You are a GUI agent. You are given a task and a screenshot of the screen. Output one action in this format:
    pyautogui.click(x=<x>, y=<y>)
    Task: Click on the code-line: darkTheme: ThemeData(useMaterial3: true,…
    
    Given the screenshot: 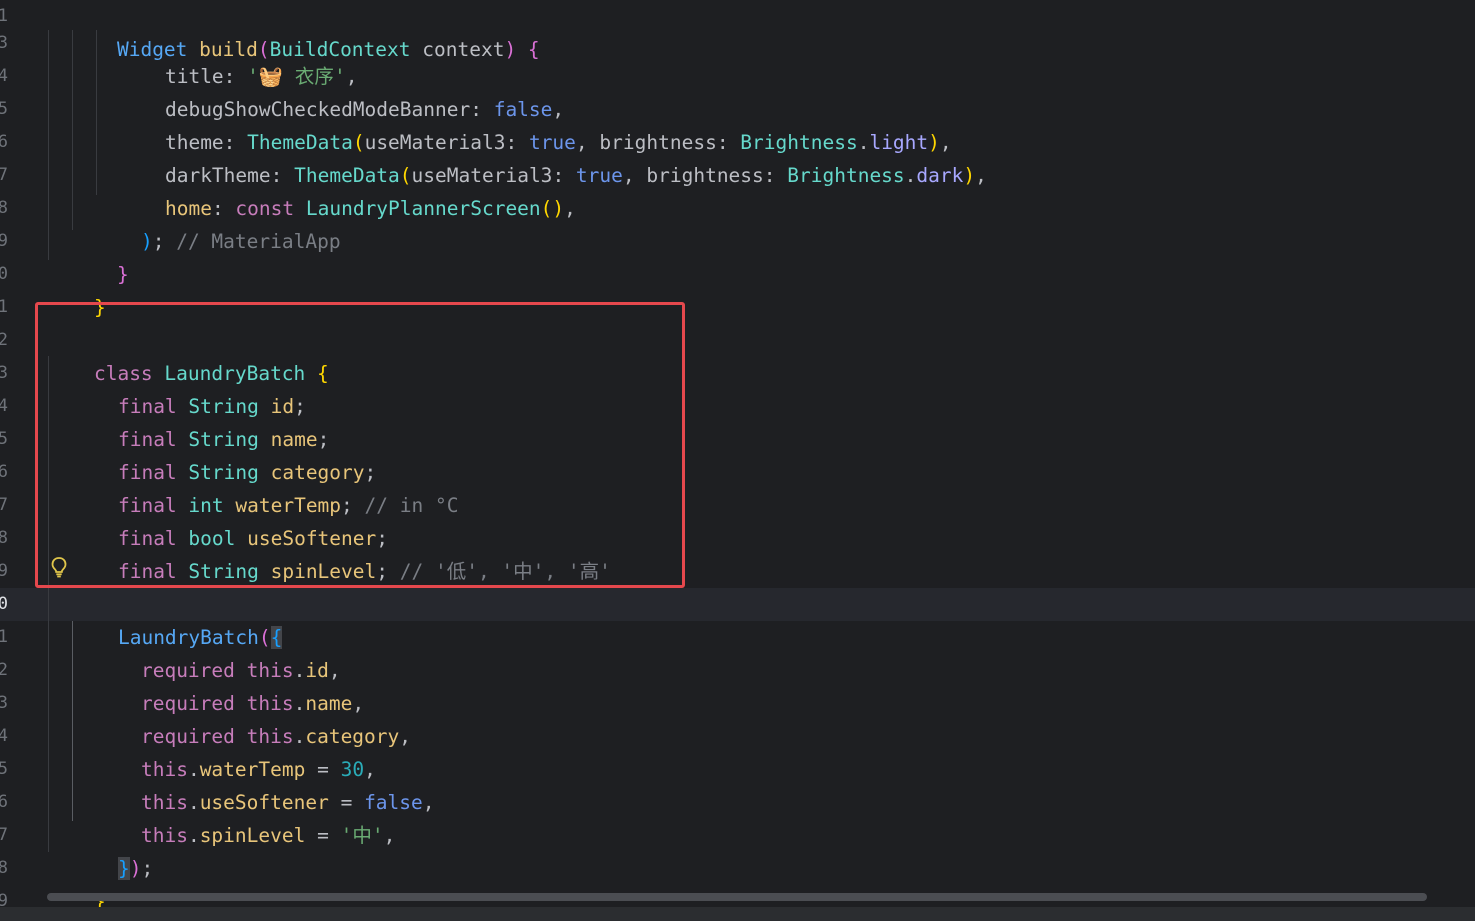 What is the action you would take?
    pyautogui.click(x=552, y=156)
    